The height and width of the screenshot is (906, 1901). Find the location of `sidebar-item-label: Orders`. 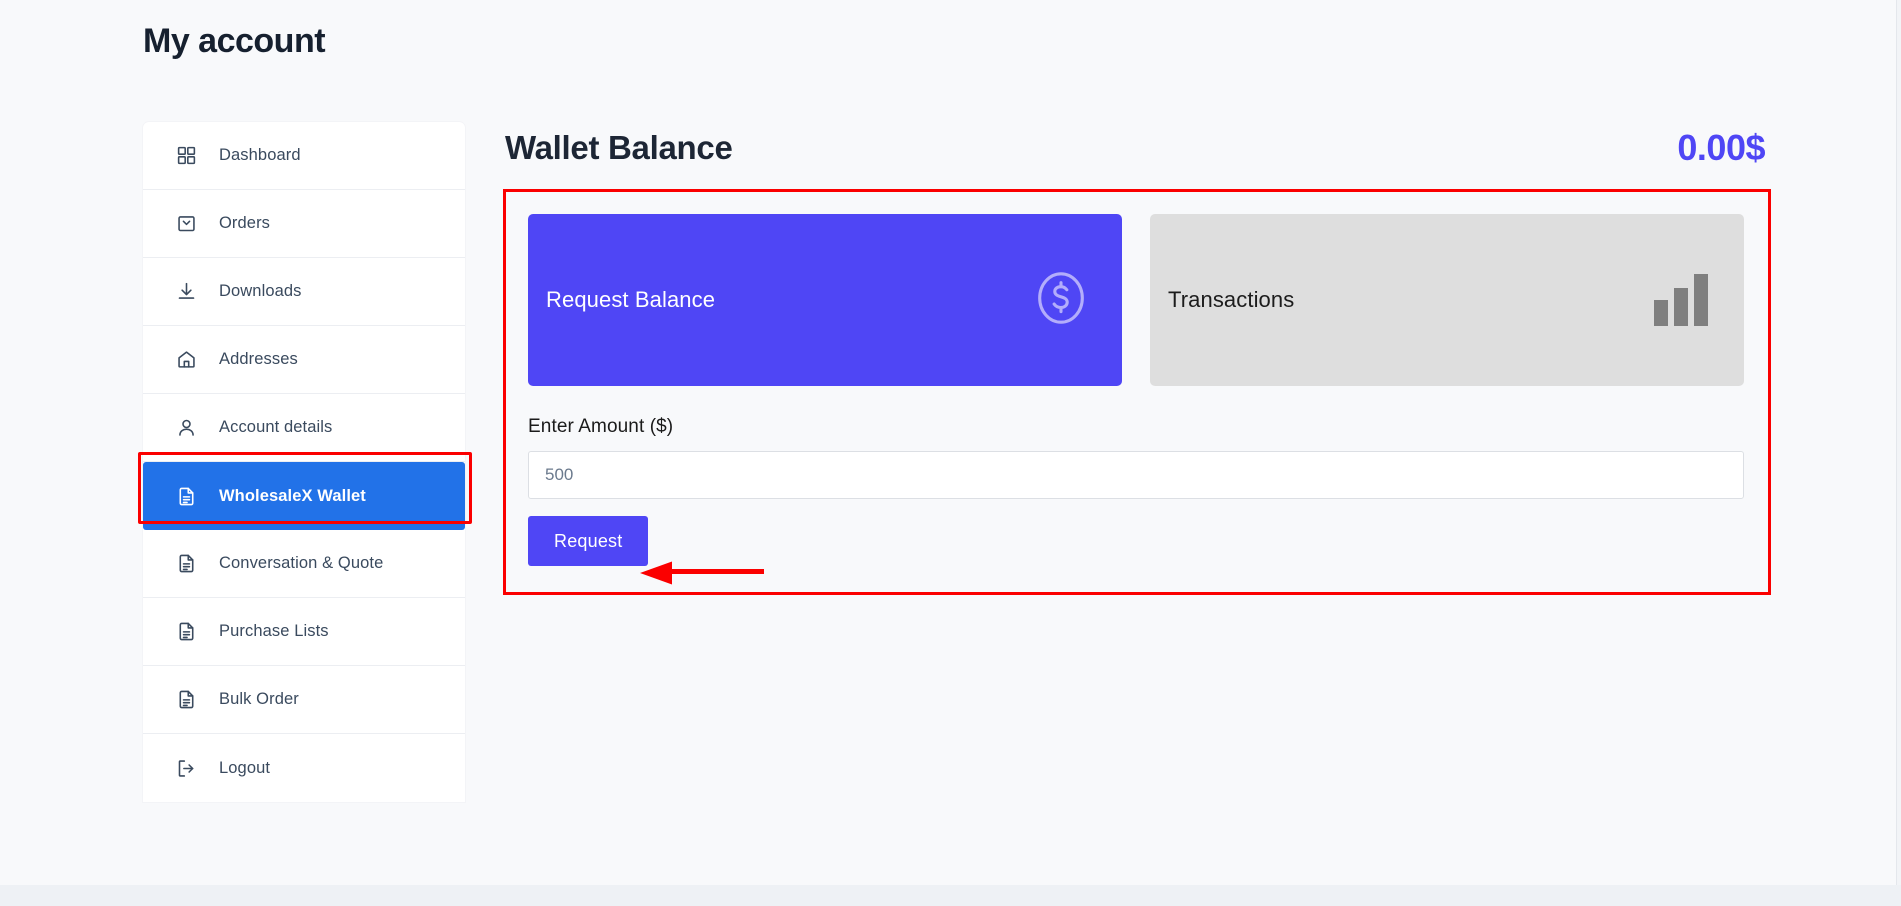

sidebar-item-label: Orders is located at coordinates (245, 223).